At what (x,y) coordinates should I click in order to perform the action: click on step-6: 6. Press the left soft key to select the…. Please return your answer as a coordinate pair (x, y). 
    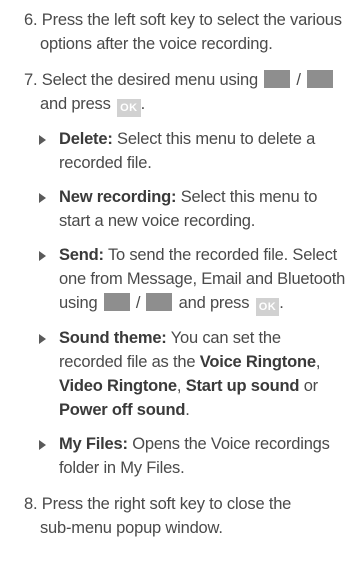
    Looking at the image, I should click on (186, 32).